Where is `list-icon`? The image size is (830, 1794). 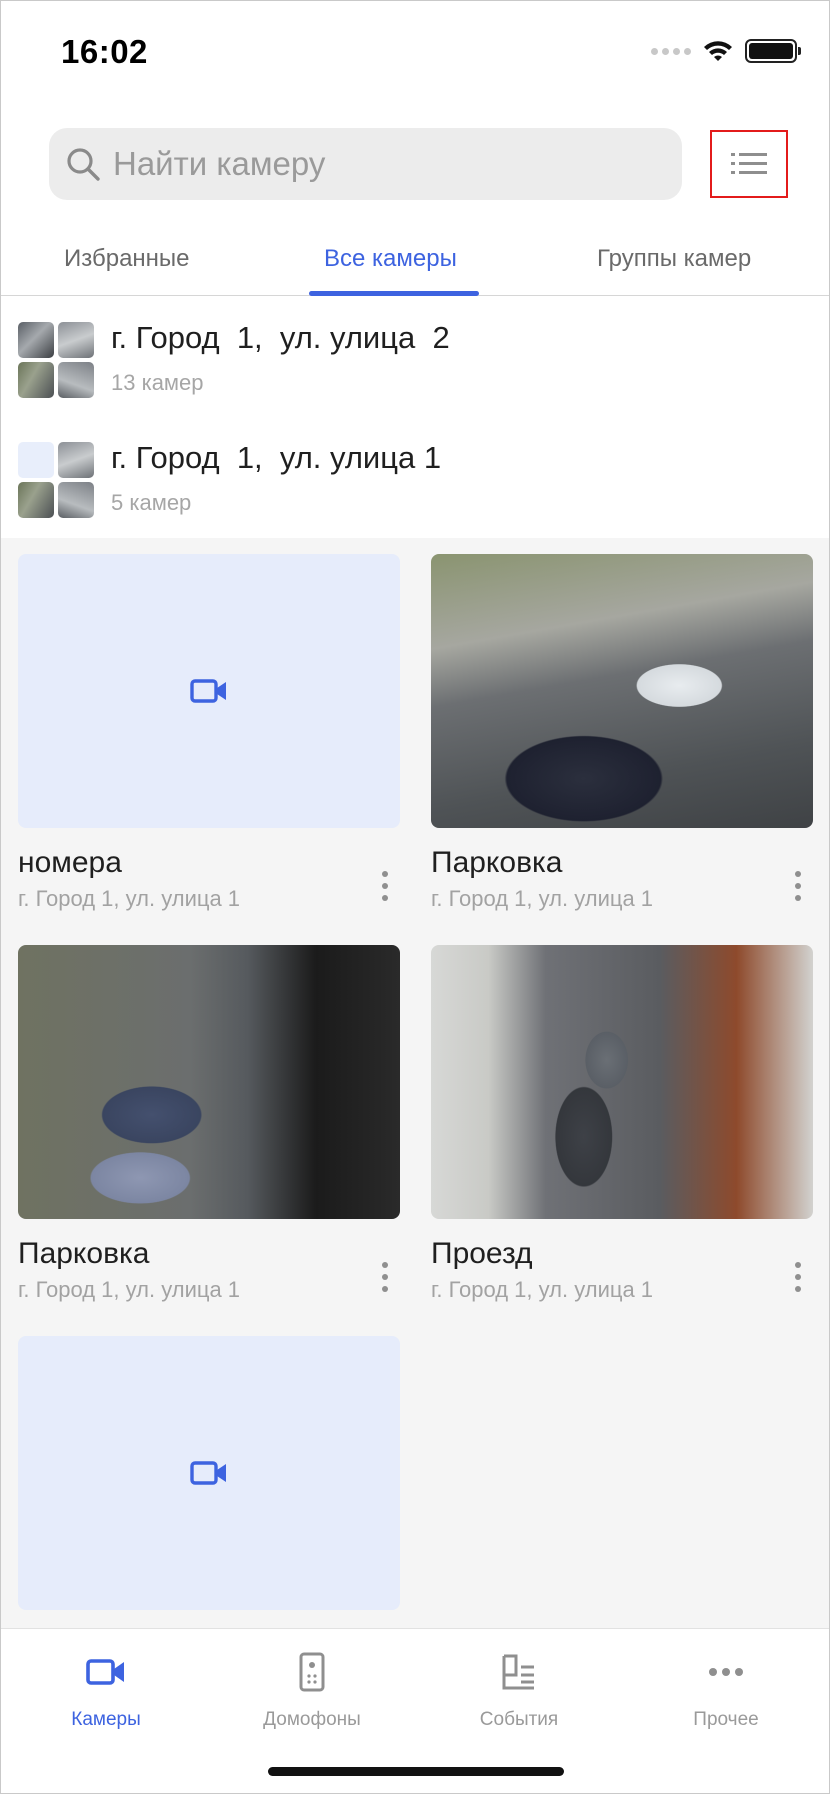
list-icon is located at coordinates (749, 163).